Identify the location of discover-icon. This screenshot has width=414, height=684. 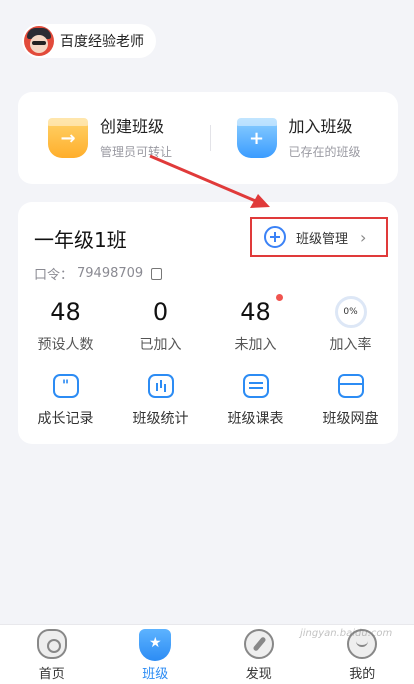
(258, 644).